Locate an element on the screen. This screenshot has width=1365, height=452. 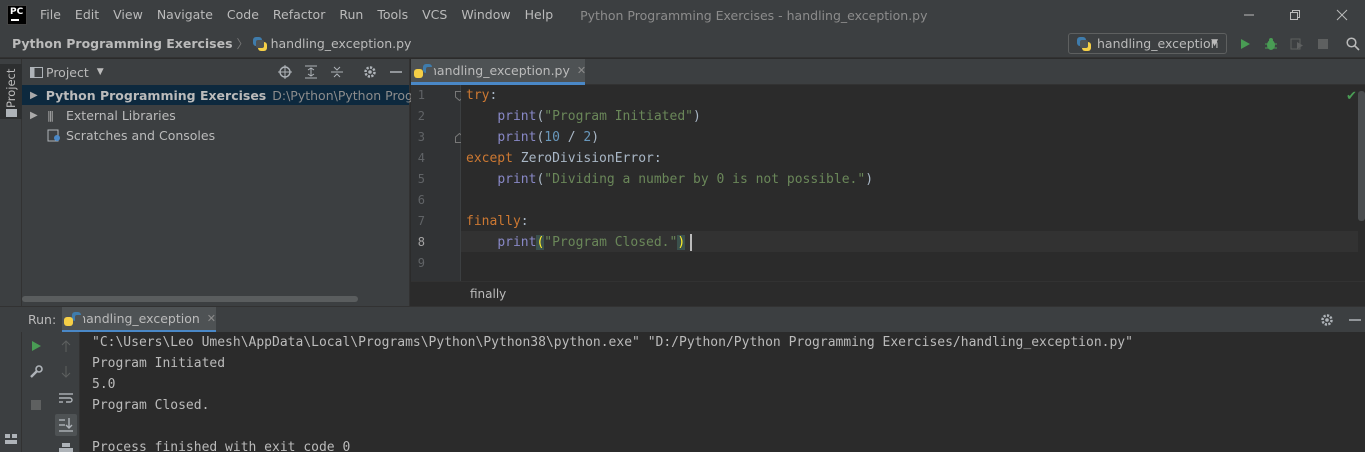
restore-button is located at coordinates (1295, 15).